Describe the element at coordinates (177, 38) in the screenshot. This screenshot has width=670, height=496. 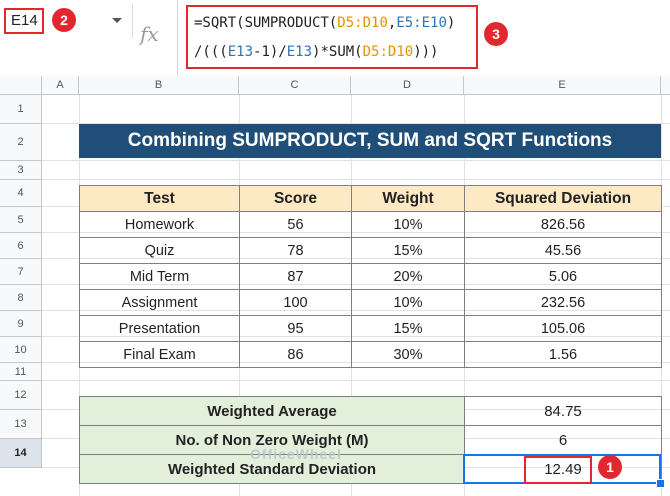
I see `divider` at that location.